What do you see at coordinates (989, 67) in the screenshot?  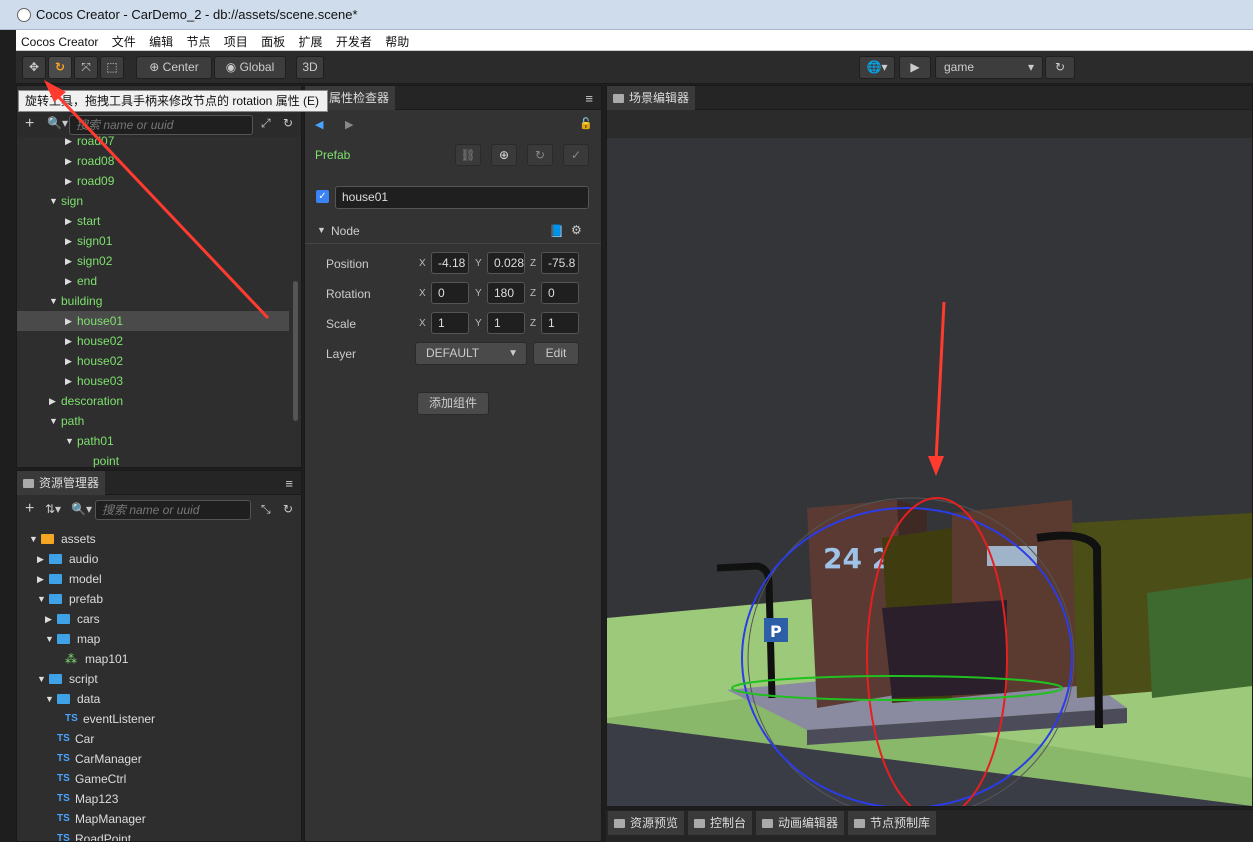 I see `platform-select: game ▾` at bounding box center [989, 67].